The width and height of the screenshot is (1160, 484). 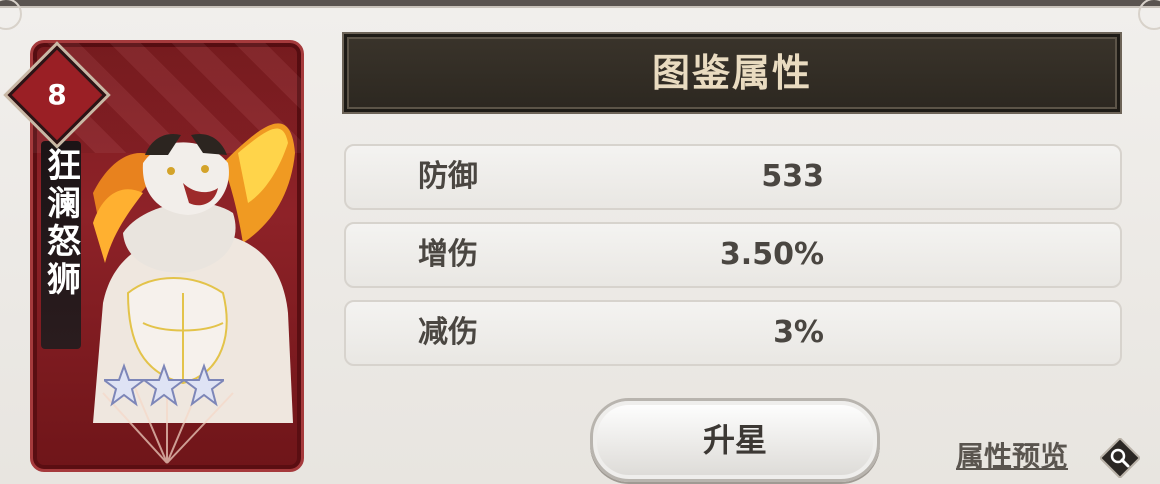 I want to click on character-name: 狂 澜 怒 狮, so click(x=64, y=223).